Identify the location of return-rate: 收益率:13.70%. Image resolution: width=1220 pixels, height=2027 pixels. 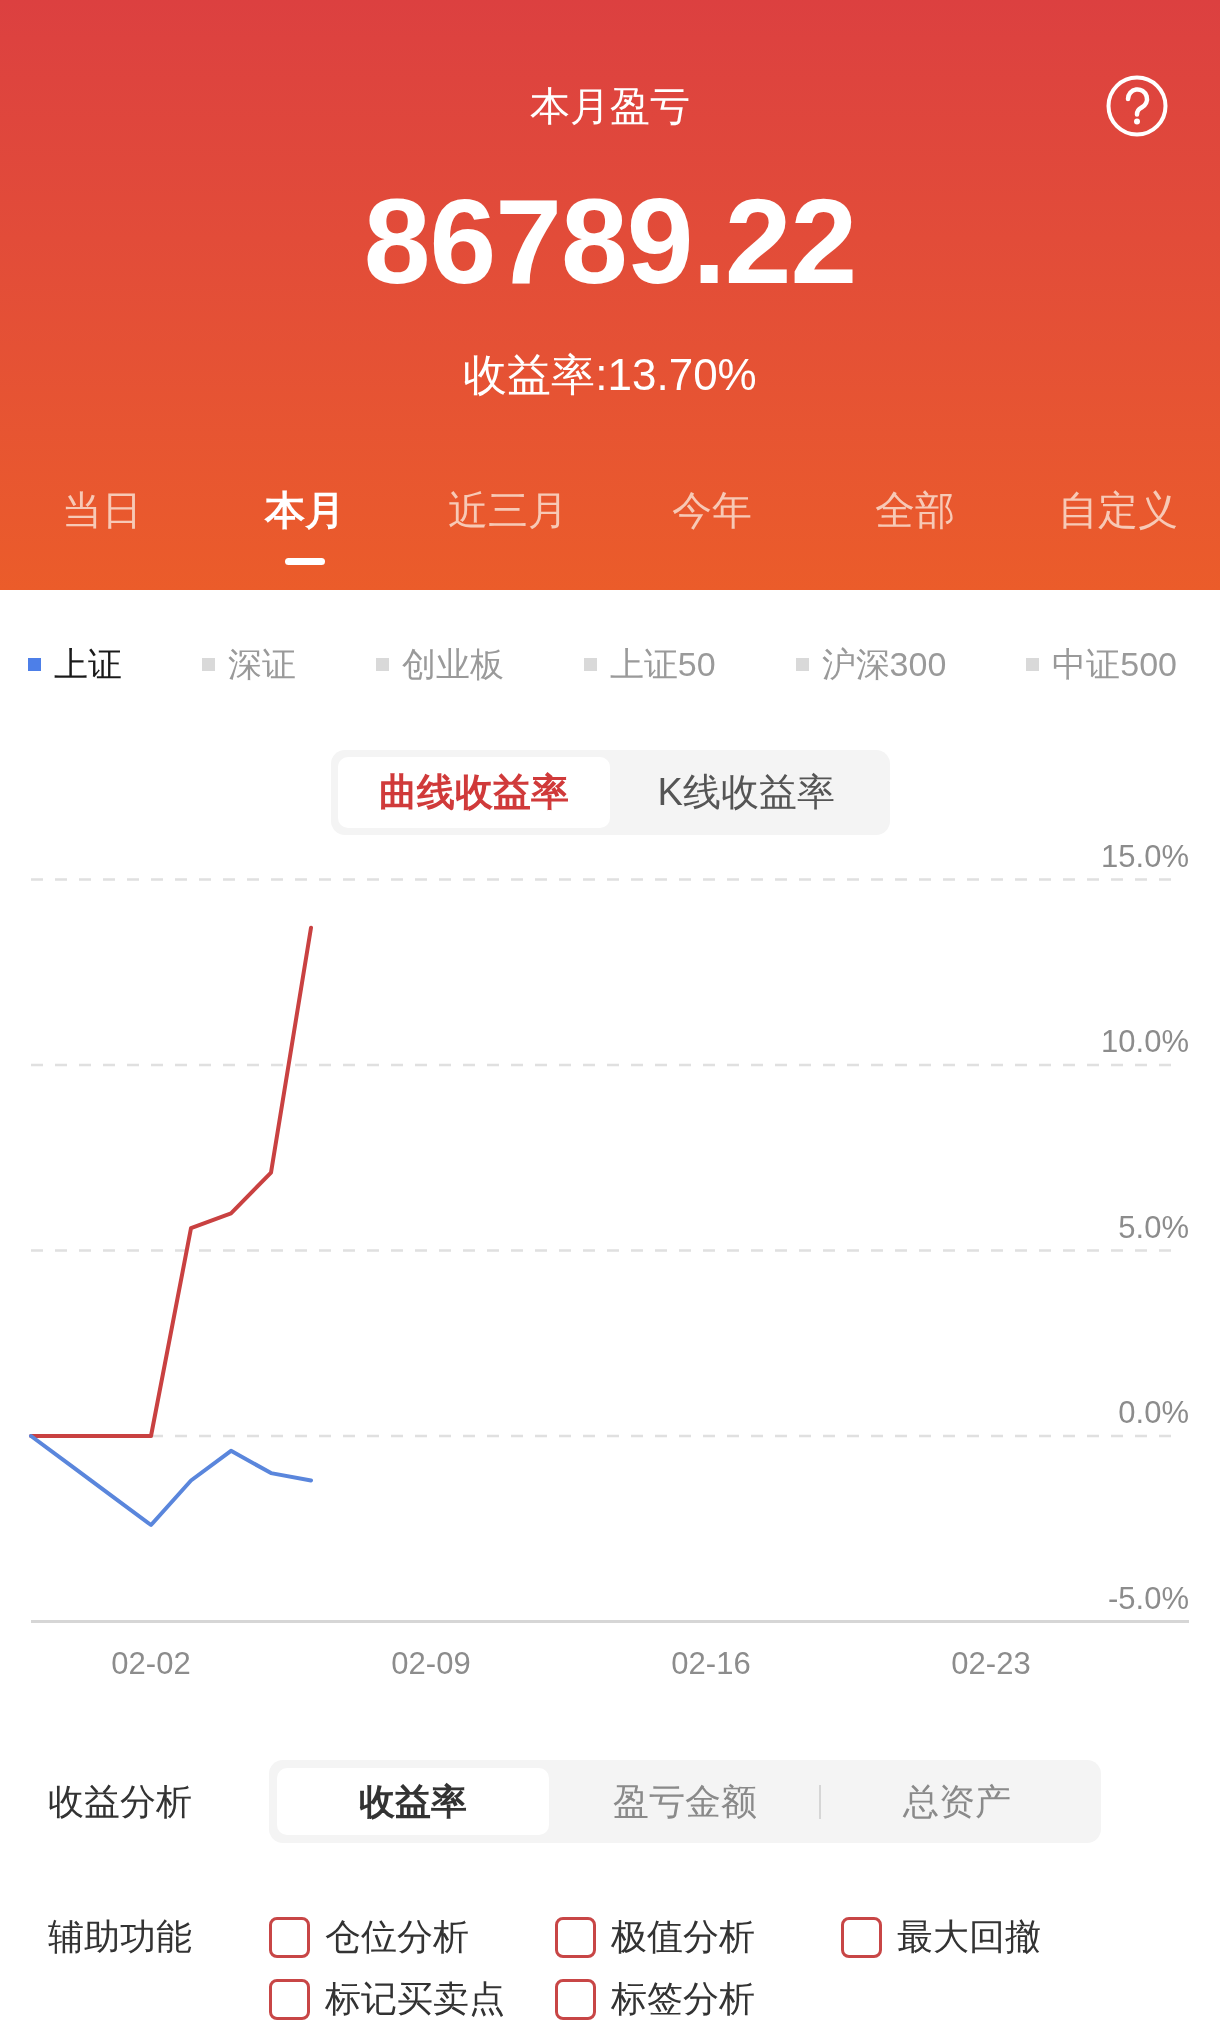
(610, 375).